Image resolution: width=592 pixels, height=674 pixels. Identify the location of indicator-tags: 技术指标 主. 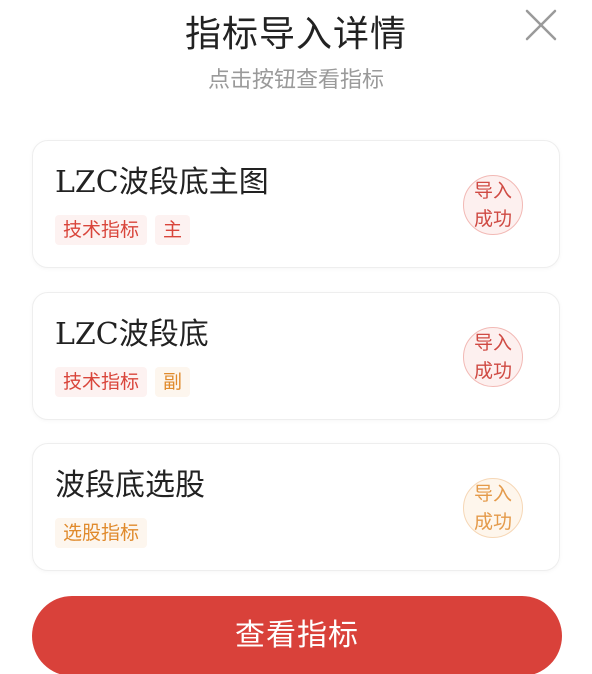
(123, 230).